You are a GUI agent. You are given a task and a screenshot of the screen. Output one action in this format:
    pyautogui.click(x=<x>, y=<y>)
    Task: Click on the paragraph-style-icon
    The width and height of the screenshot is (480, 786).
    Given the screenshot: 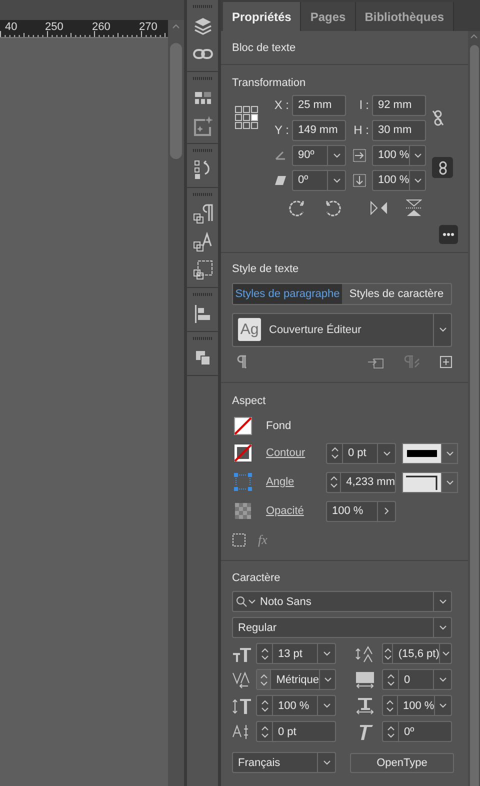 What is the action you would take?
    pyautogui.click(x=202, y=214)
    